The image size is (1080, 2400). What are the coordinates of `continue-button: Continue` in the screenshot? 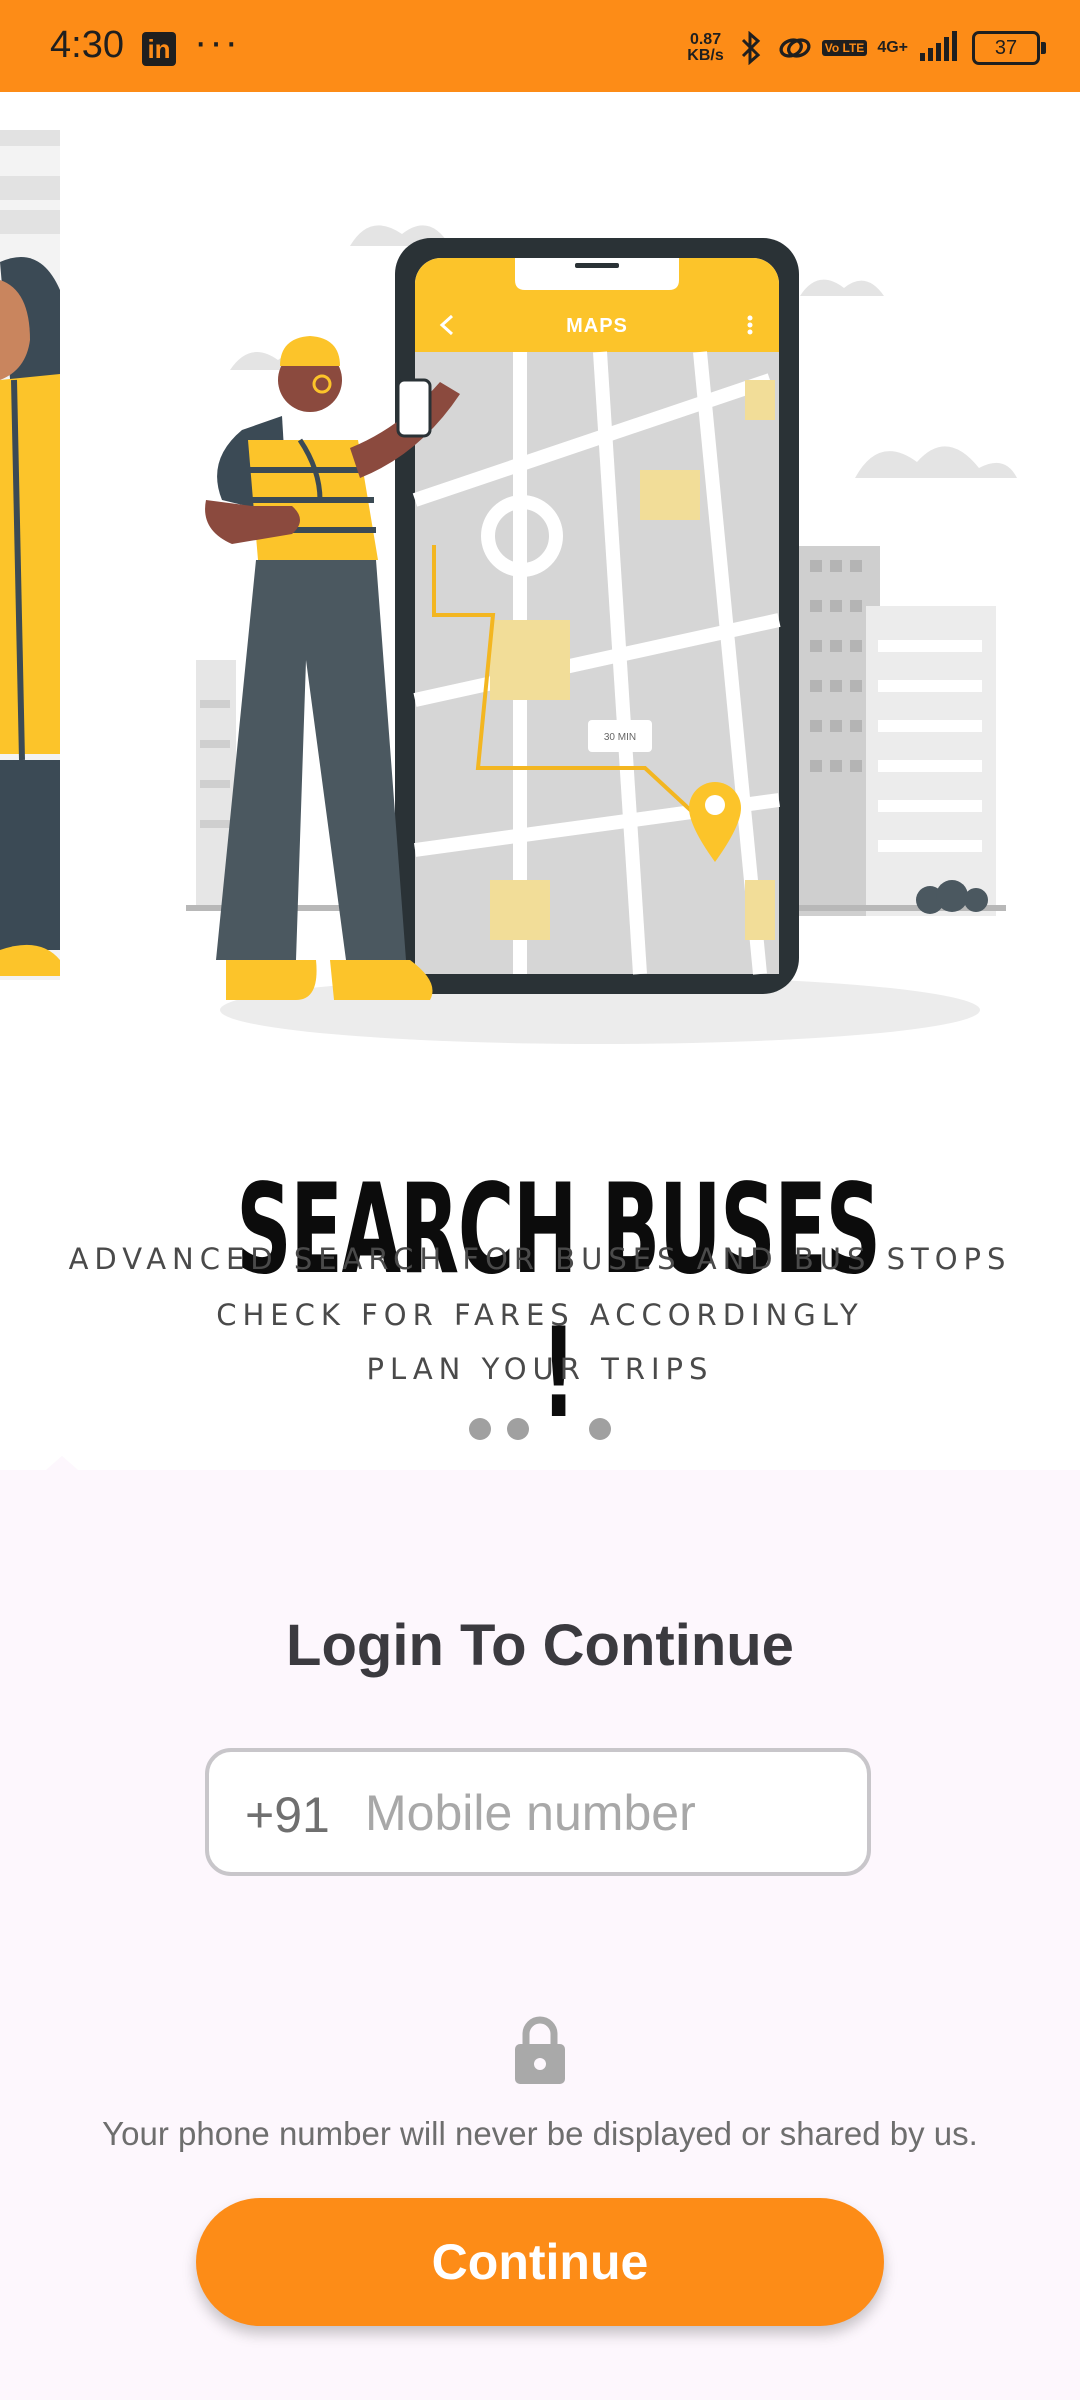 It's located at (540, 2262).